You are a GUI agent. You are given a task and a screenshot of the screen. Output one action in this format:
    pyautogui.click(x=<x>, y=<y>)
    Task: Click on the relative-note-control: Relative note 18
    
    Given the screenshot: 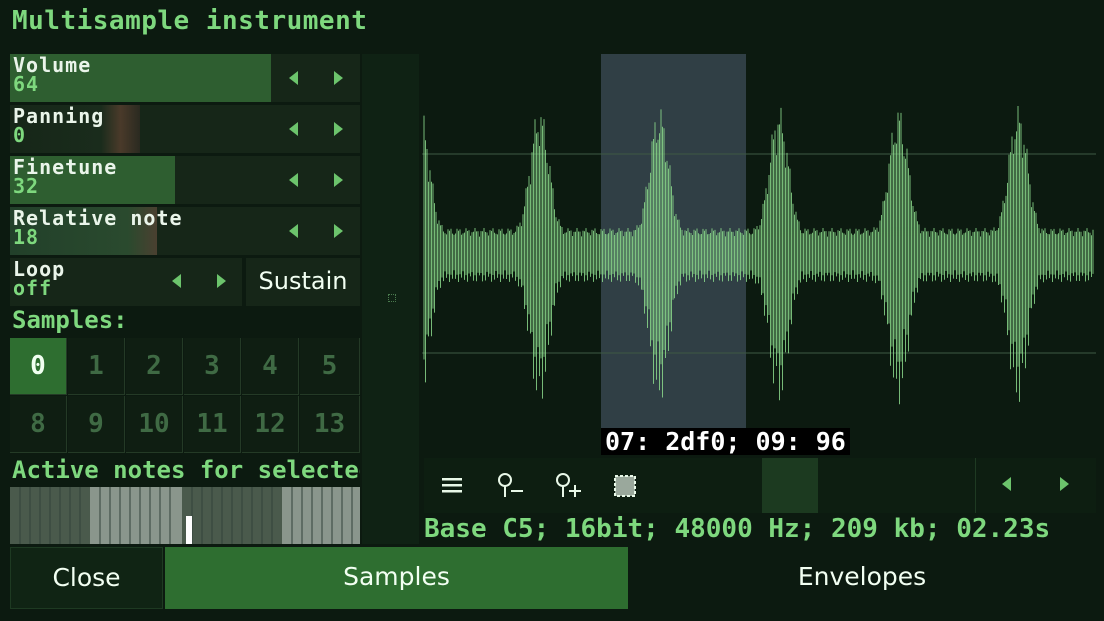 What is the action you would take?
    pyautogui.click(x=185, y=231)
    